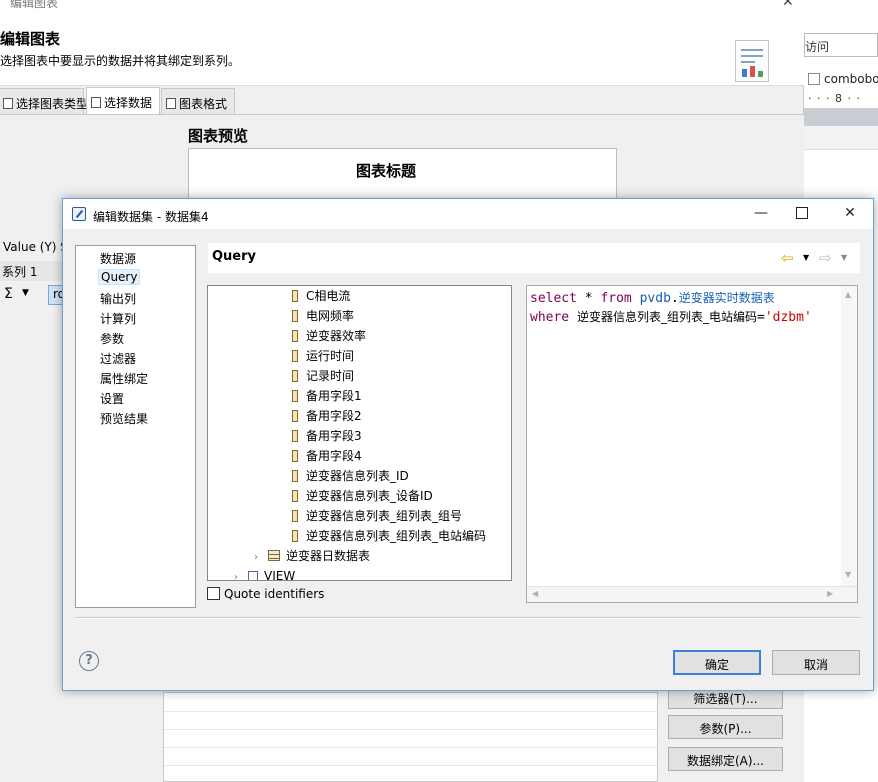 This screenshot has width=878, height=782. I want to click on tree-column-item: 备用字段4, so click(327, 456).